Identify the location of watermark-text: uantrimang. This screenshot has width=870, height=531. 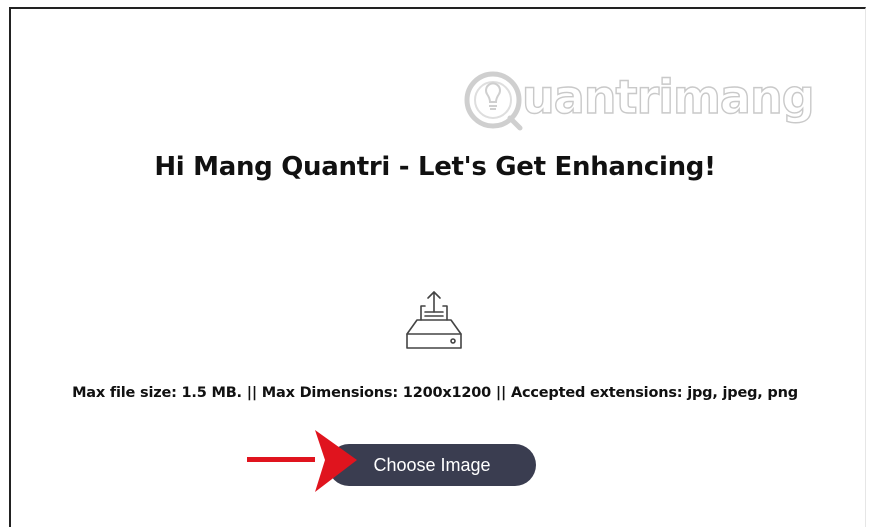
(668, 96).